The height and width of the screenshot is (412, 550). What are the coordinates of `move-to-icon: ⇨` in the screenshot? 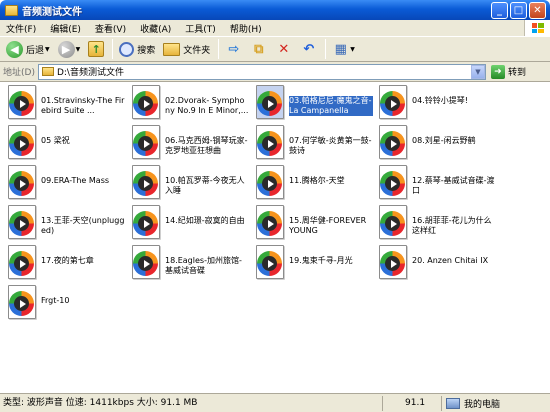 It's located at (234, 49).